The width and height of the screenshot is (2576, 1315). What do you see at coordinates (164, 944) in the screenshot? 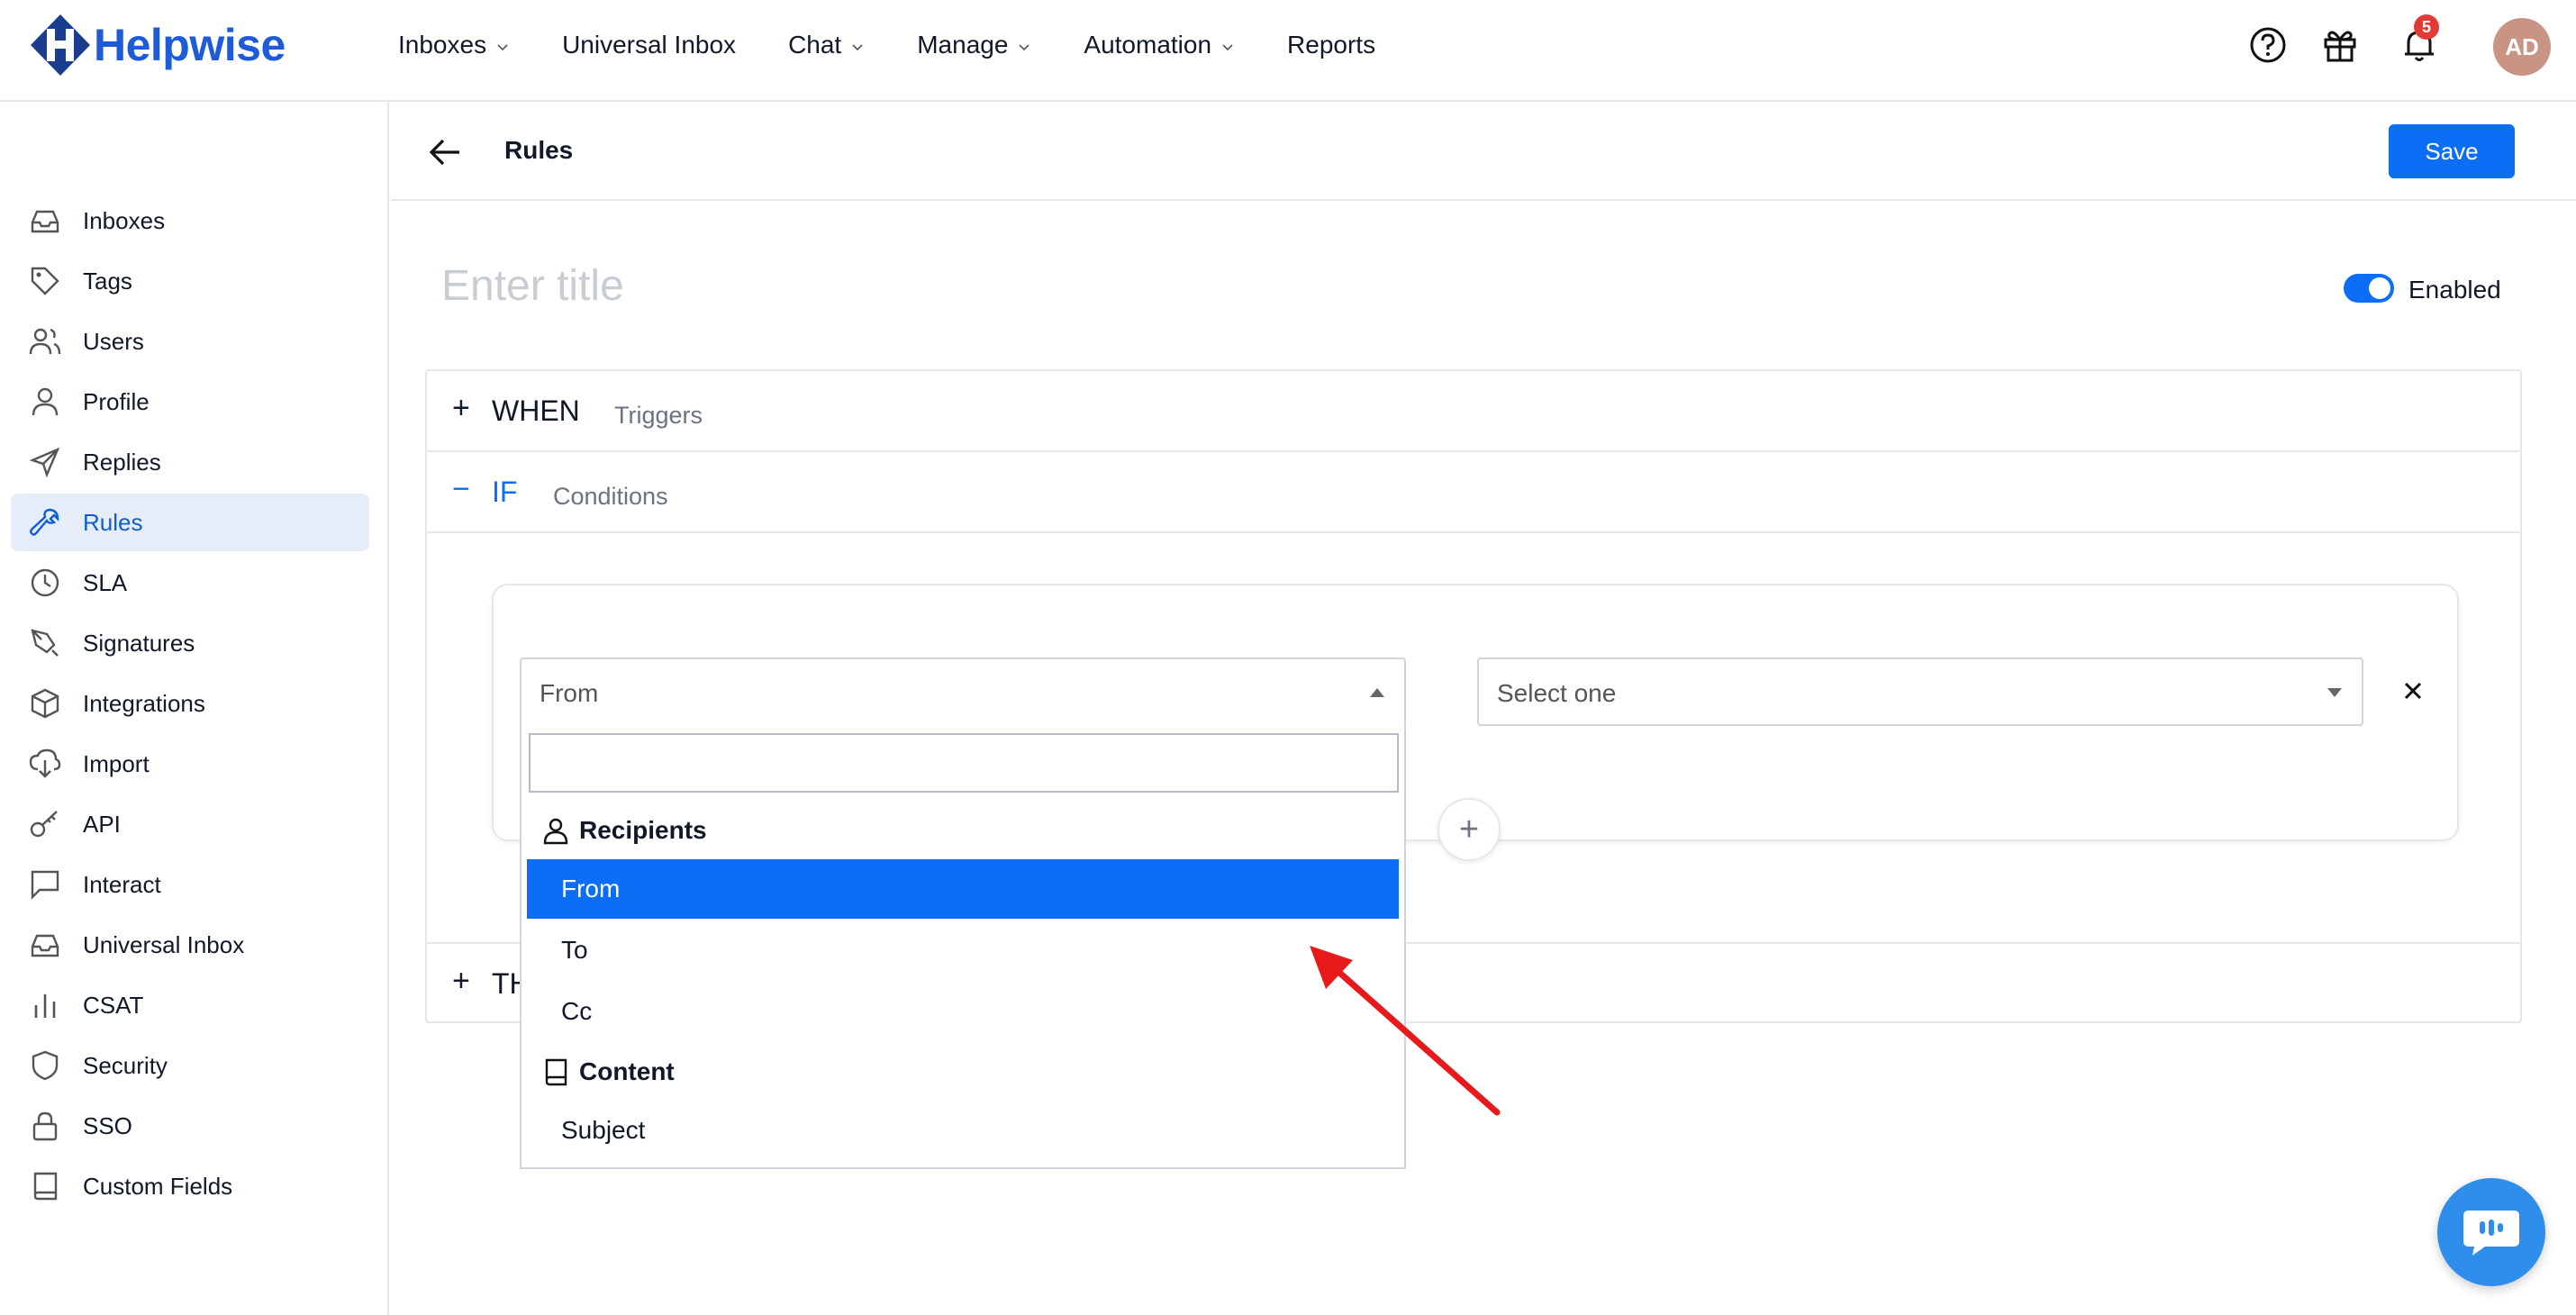
I see `sidebar-item-label: Universal Inbox` at bounding box center [164, 944].